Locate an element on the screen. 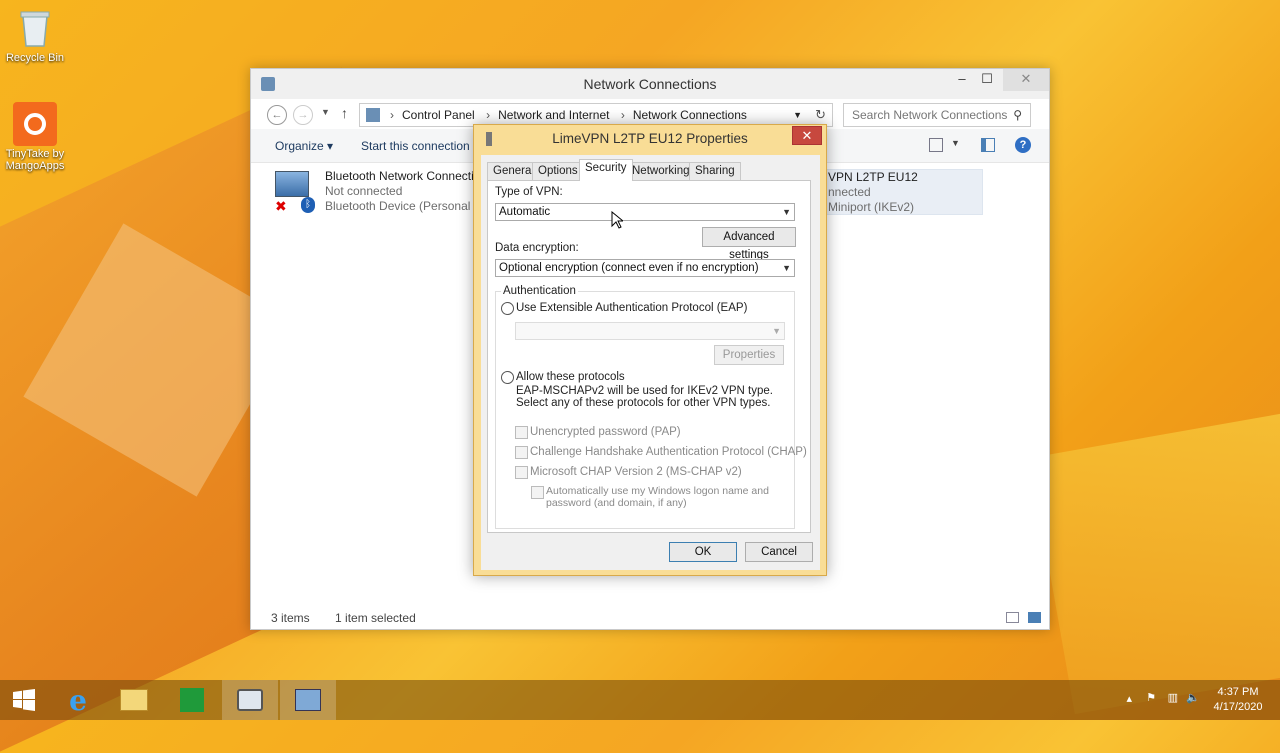 The width and height of the screenshot is (1280, 753). desktop-icon-tinytake: TinyTake by MangoApps is located at coordinates (35, 137).